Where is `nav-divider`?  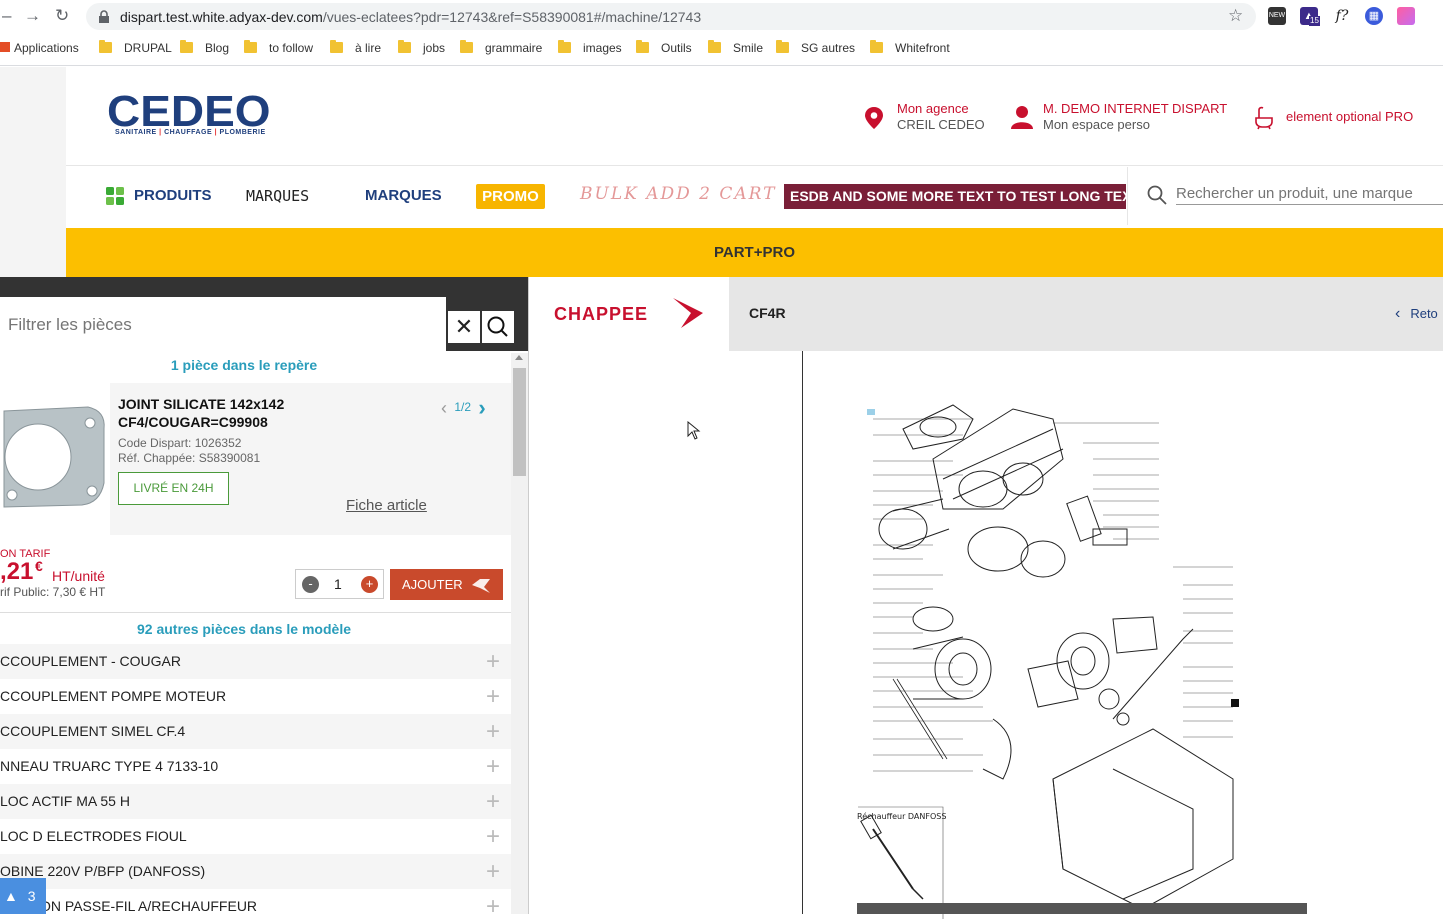
nav-divider is located at coordinates (754, 165).